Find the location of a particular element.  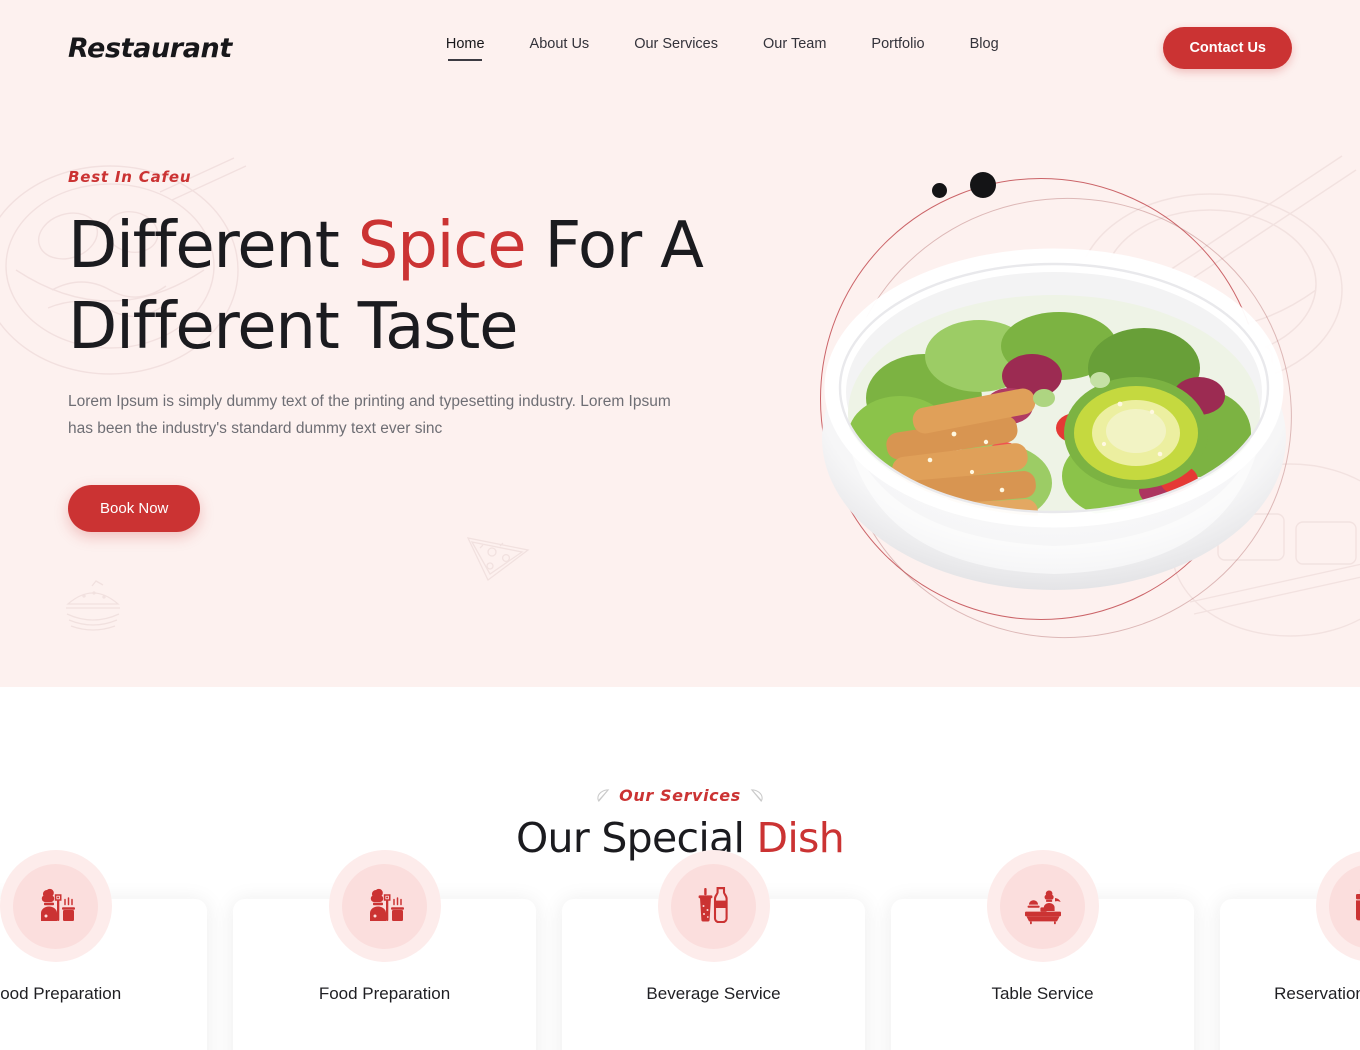

buffet-table-icon is located at coordinates (1042, 907).